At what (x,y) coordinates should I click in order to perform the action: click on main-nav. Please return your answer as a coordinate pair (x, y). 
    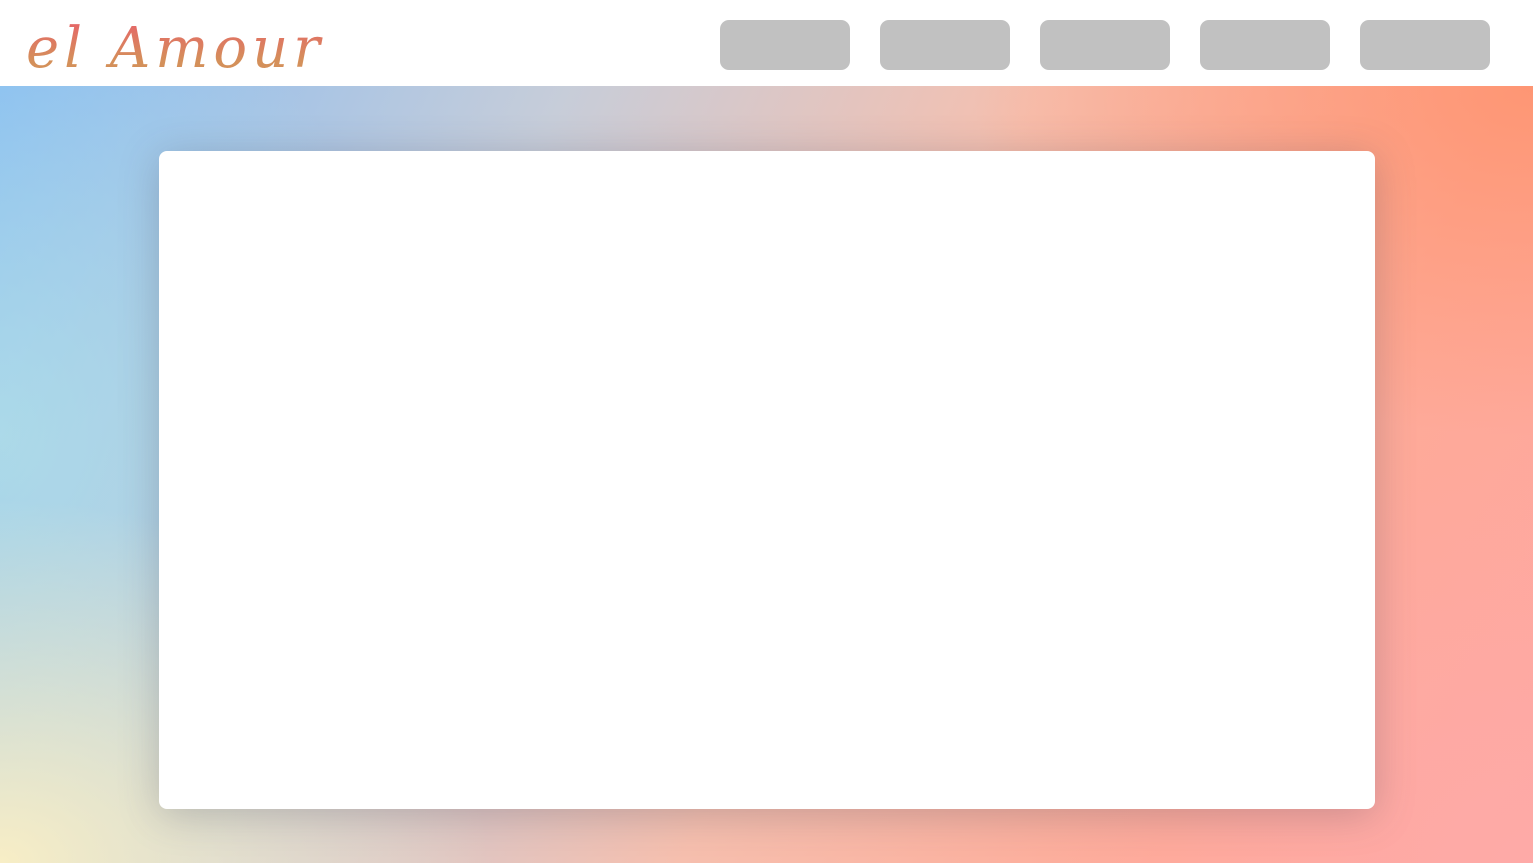
    Looking at the image, I should click on (1105, 45).